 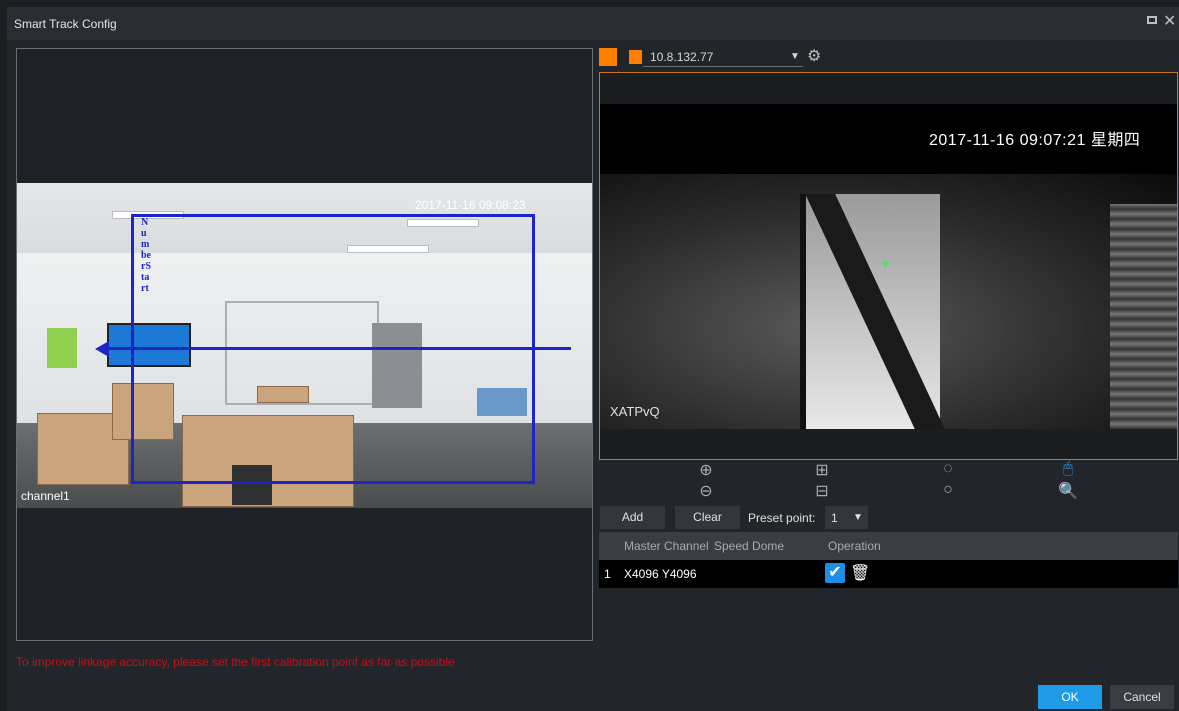 What do you see at coordinates (45, 496) in the screenshot?
I see `master-video-channel-label: channel1` at bounding box center [45, 496].